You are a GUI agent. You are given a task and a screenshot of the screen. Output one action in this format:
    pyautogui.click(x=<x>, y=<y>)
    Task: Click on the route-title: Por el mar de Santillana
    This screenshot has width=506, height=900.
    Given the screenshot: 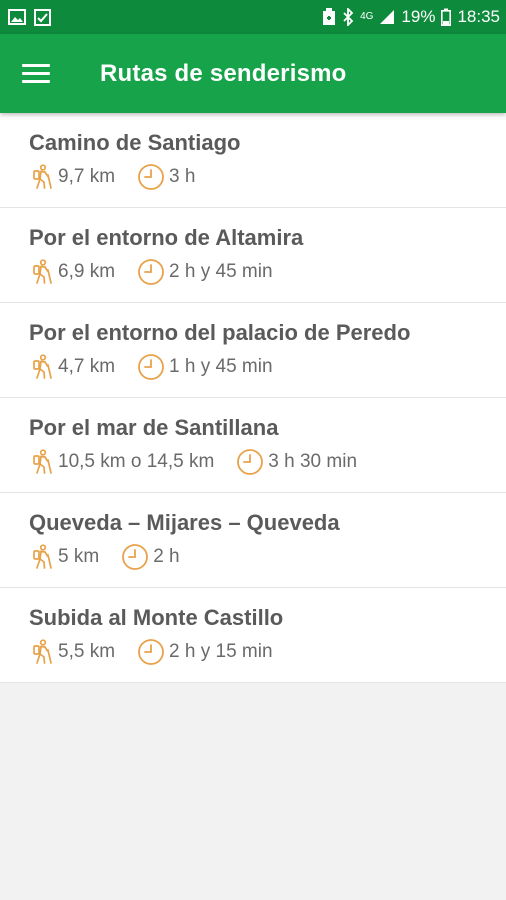 What is the action you would take?
    pyautogui.click(x=154, y=427)
    